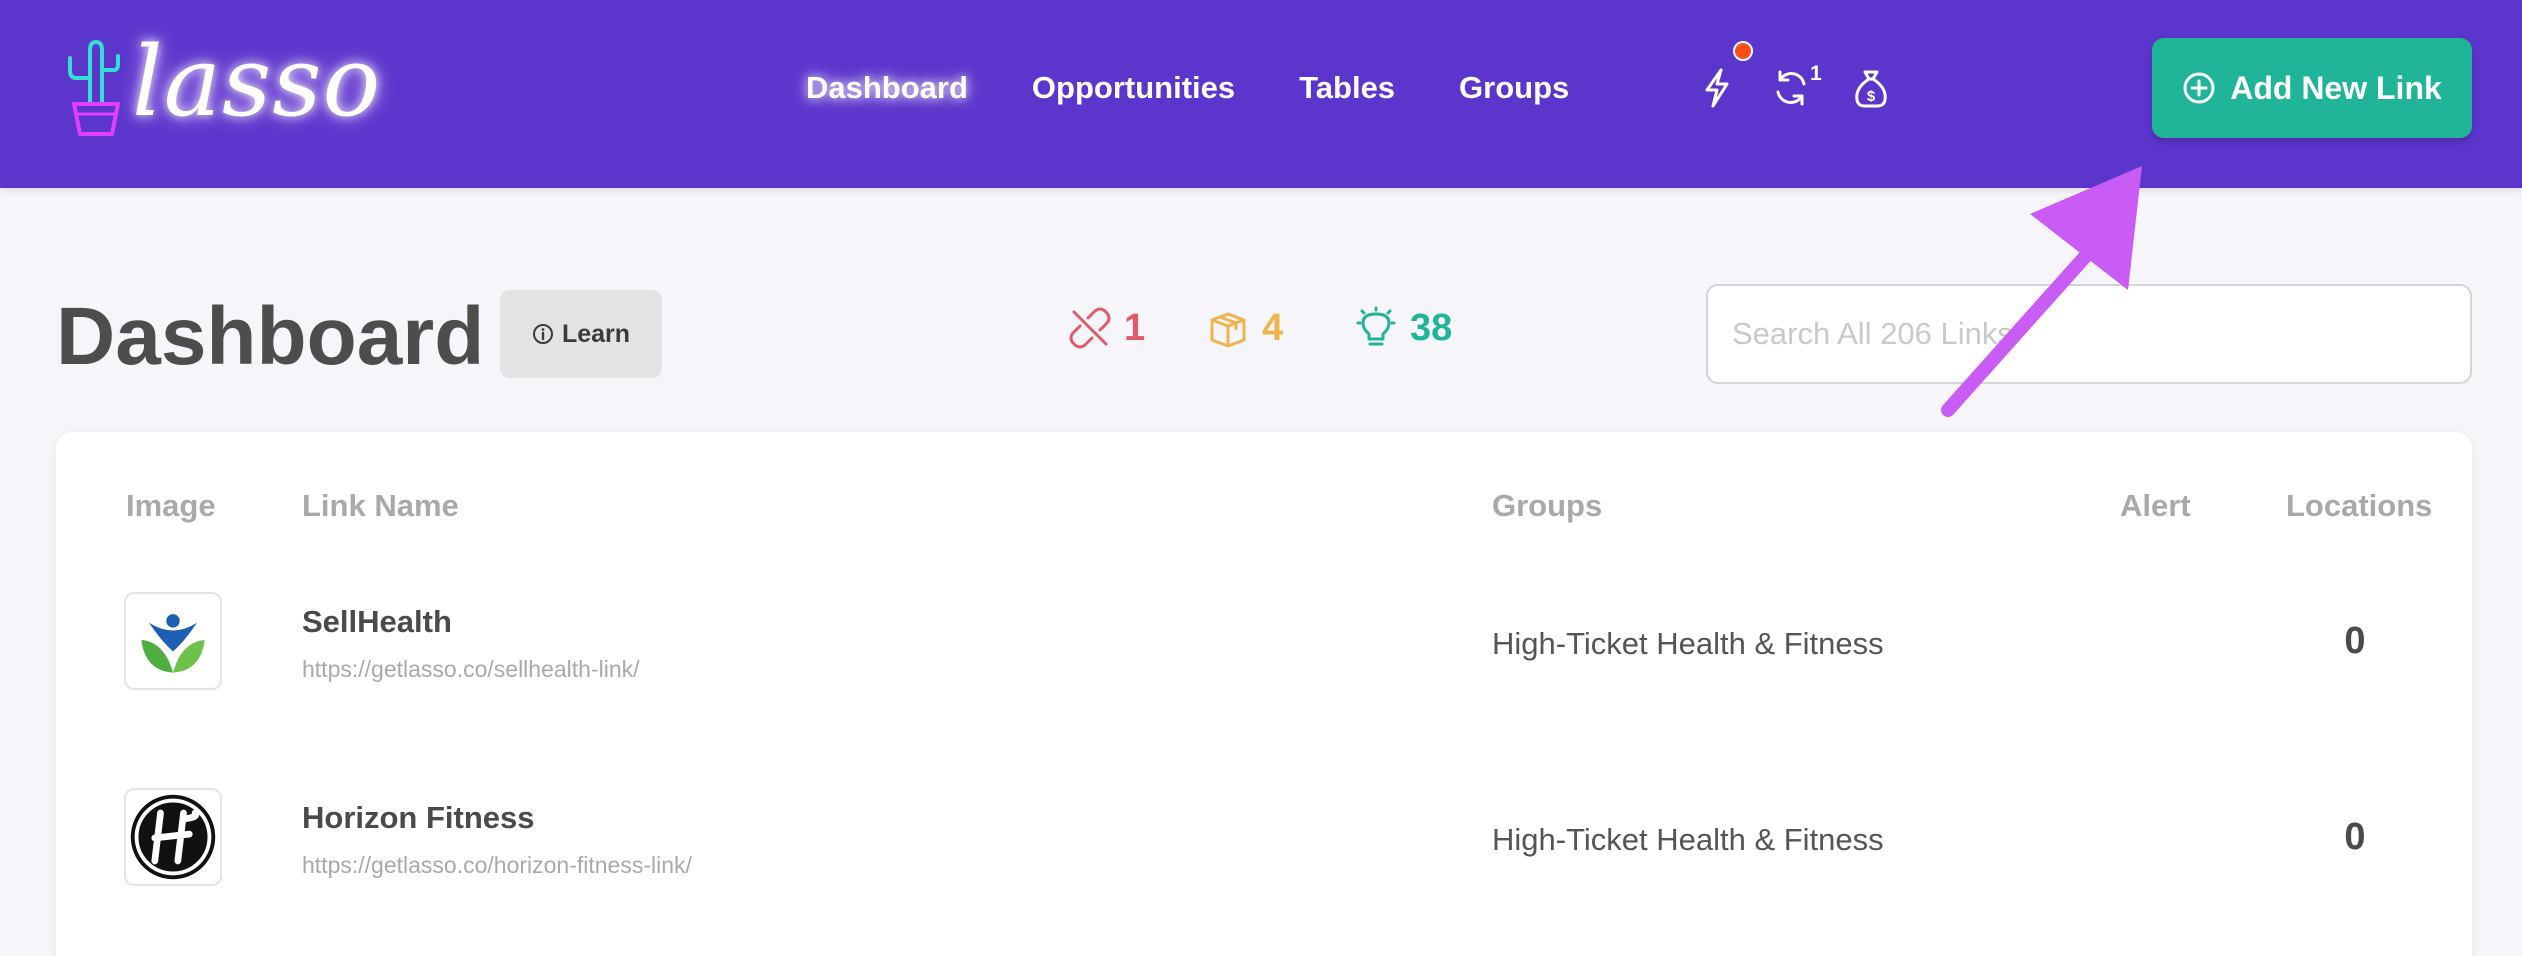 The width and height of the screenshot is (2522, 956). Describe the element at coordinates (1717, 88) in the screenshot. I see `lightning-icon` at that location.